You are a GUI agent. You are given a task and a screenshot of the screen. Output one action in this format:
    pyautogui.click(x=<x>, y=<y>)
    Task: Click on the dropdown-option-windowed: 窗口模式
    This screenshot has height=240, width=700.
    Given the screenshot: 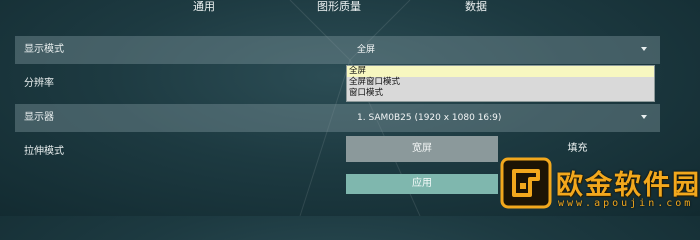 What is the action you would take?
    pyautogui.click(x=500, y=93)
    